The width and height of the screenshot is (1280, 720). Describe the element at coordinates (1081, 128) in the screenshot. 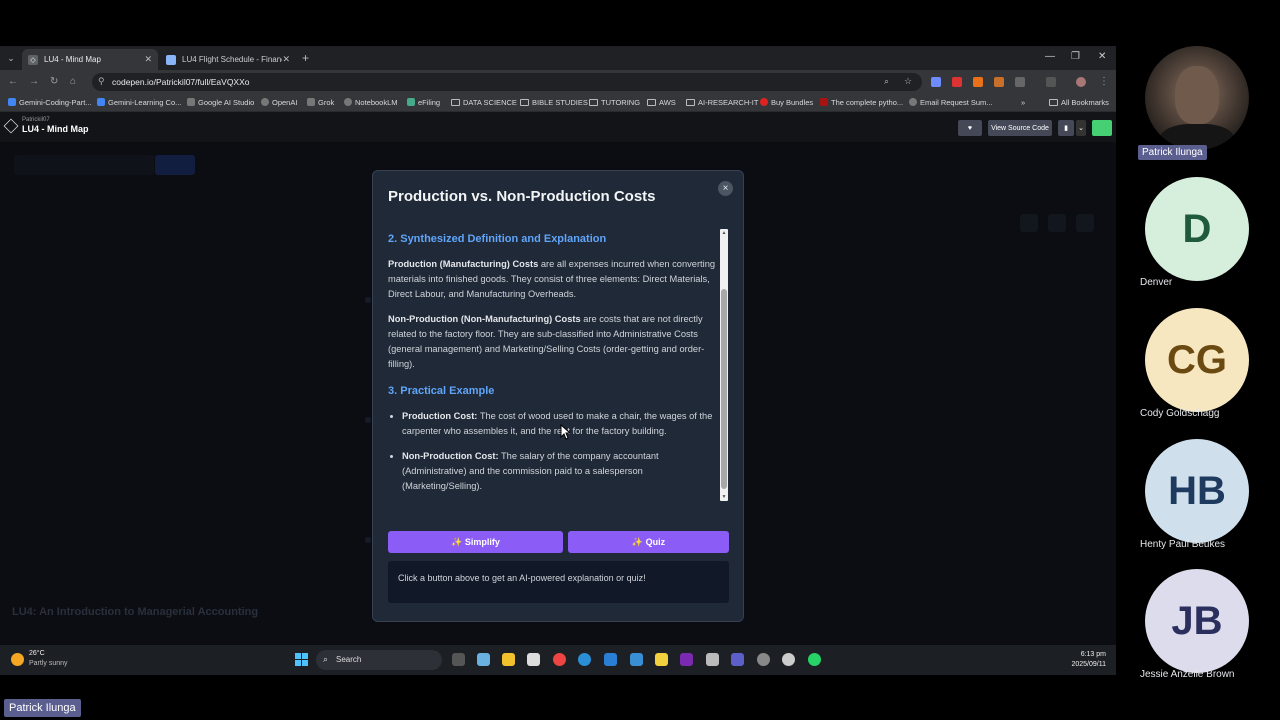

I see `more-options-icon: ⌄` at that location.